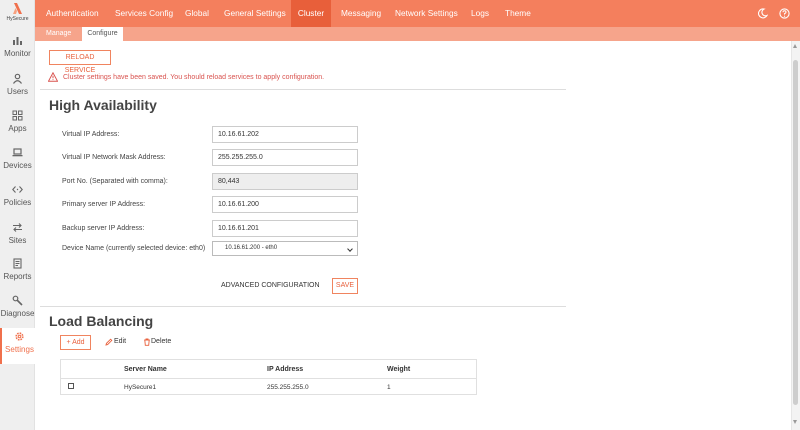 The image size is (800, 430). Describe the element at coordinates (80, 62) in the screenshot. I see `reload-service-button: RELOAD SERVICE` at that location.